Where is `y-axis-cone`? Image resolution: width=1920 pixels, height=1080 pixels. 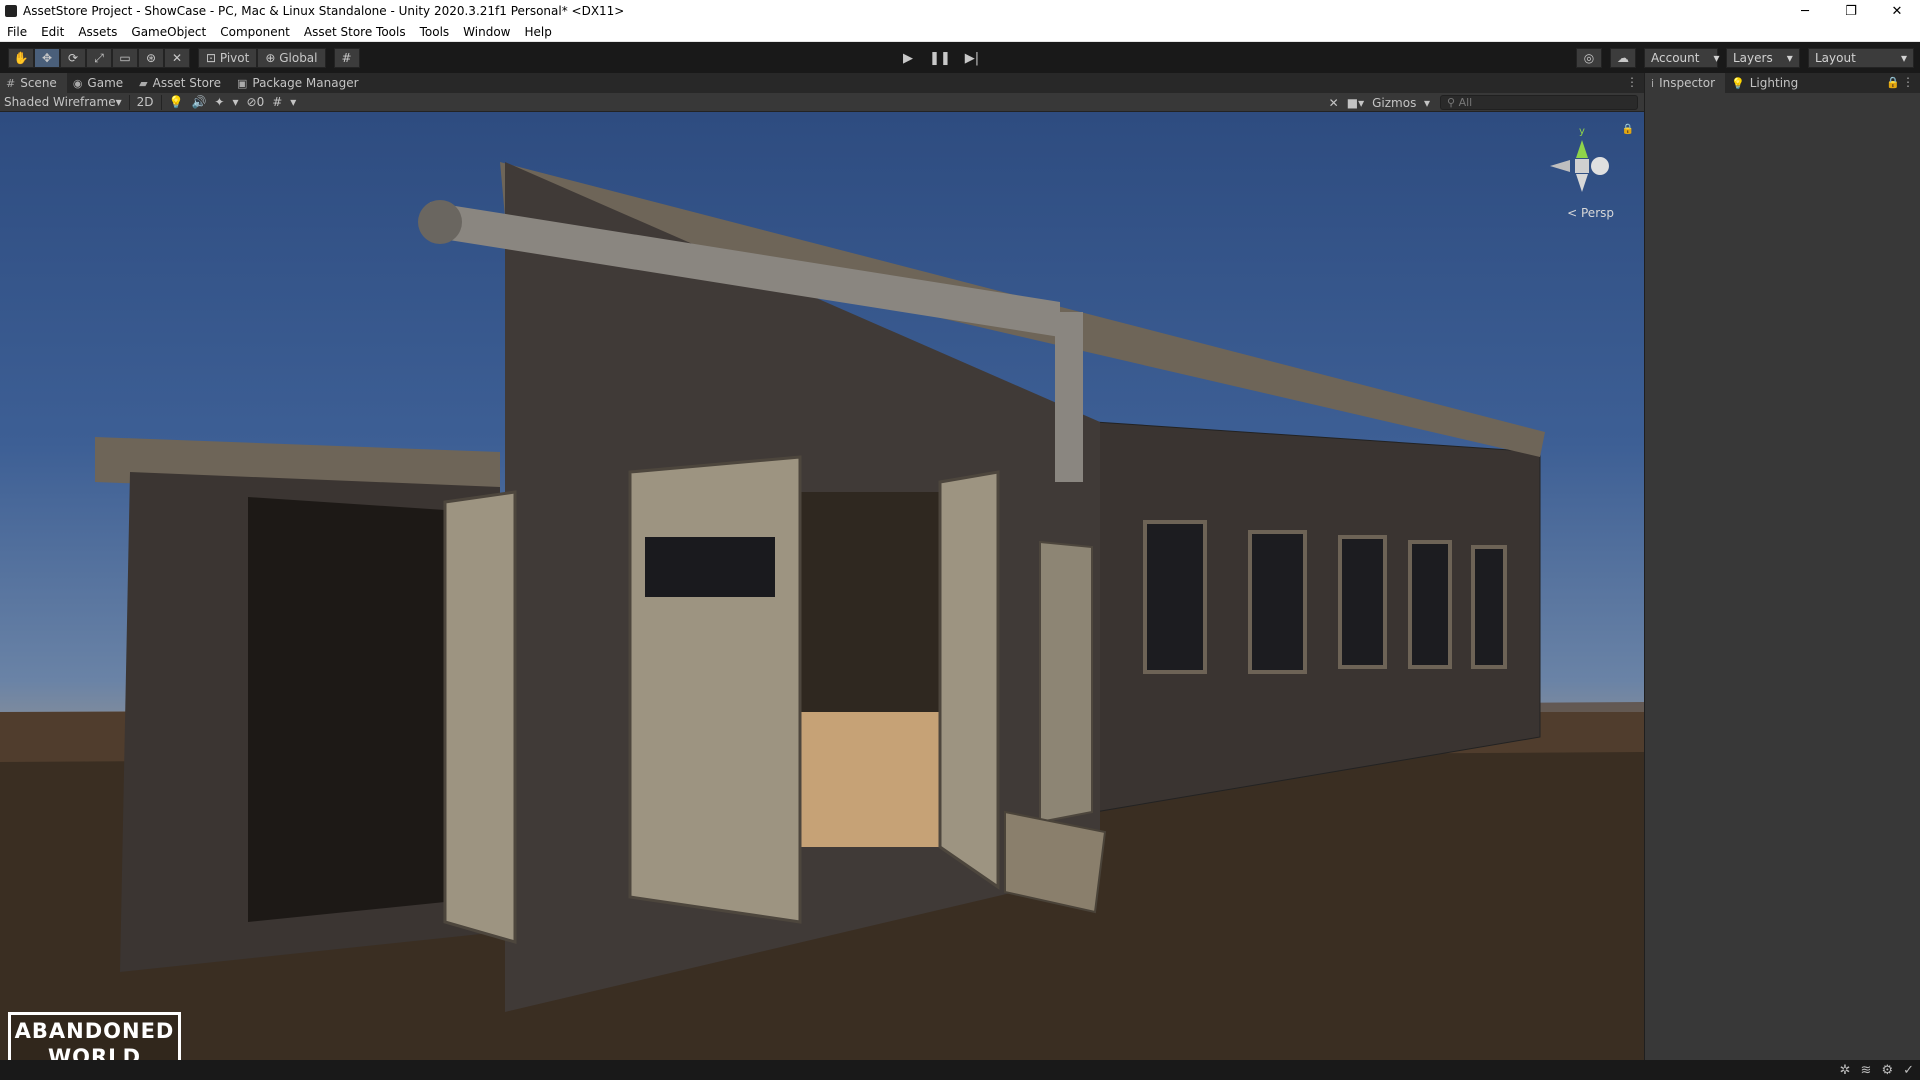 y-axis-cone is located at coordinates (1582, 149).